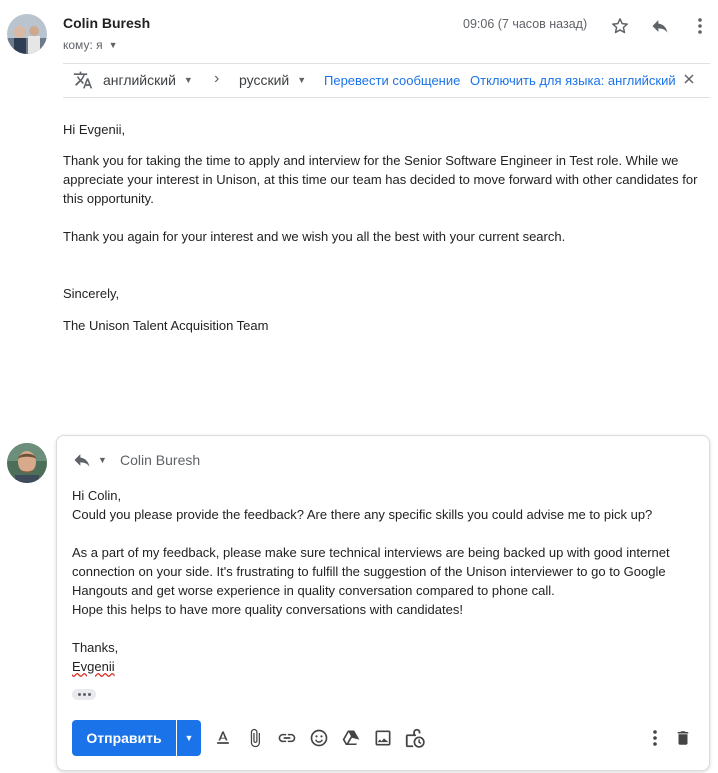 The image size is (718, 773). I want to click on attach-icon, so click(255, 738).